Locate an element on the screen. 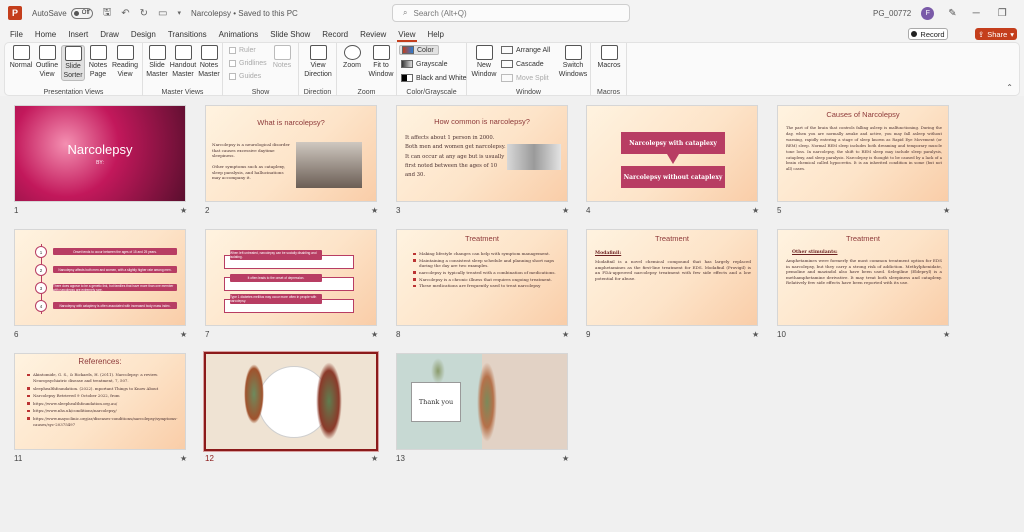  cascade-icon is located at coordinates (507, 64).